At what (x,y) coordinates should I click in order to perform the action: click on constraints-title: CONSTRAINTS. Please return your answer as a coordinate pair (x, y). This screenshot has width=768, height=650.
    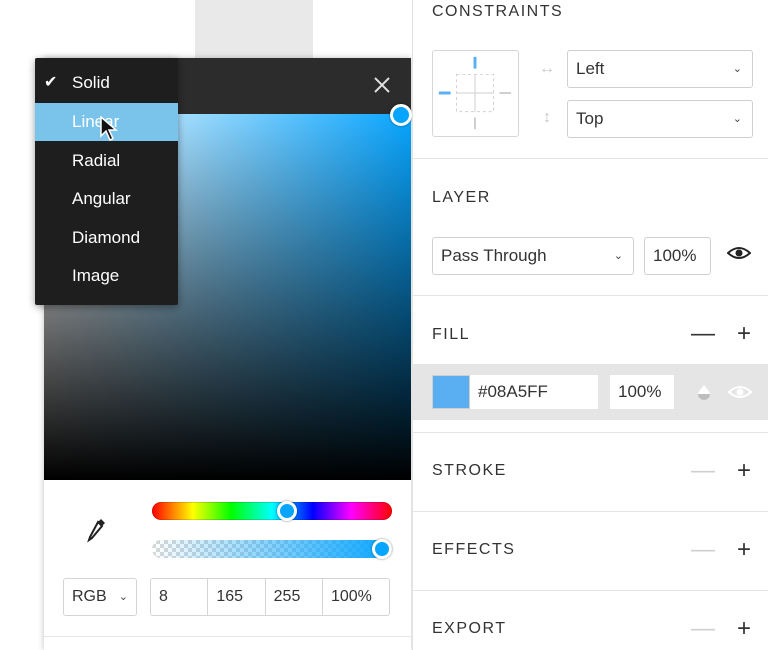
    Looking at the image, I should click on (498, 11).